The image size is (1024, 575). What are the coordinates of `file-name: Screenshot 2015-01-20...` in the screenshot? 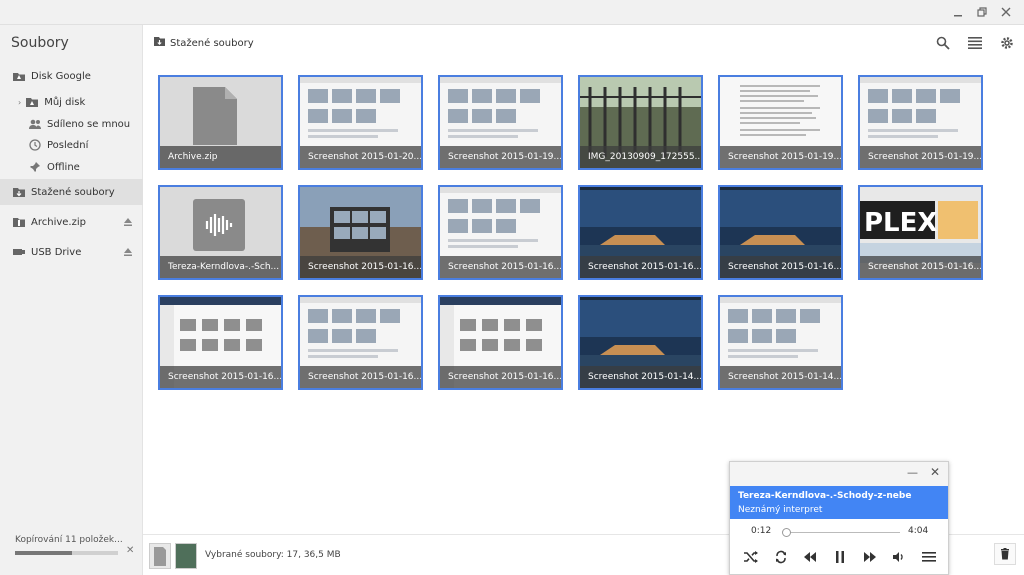 It's located at (360, 157).